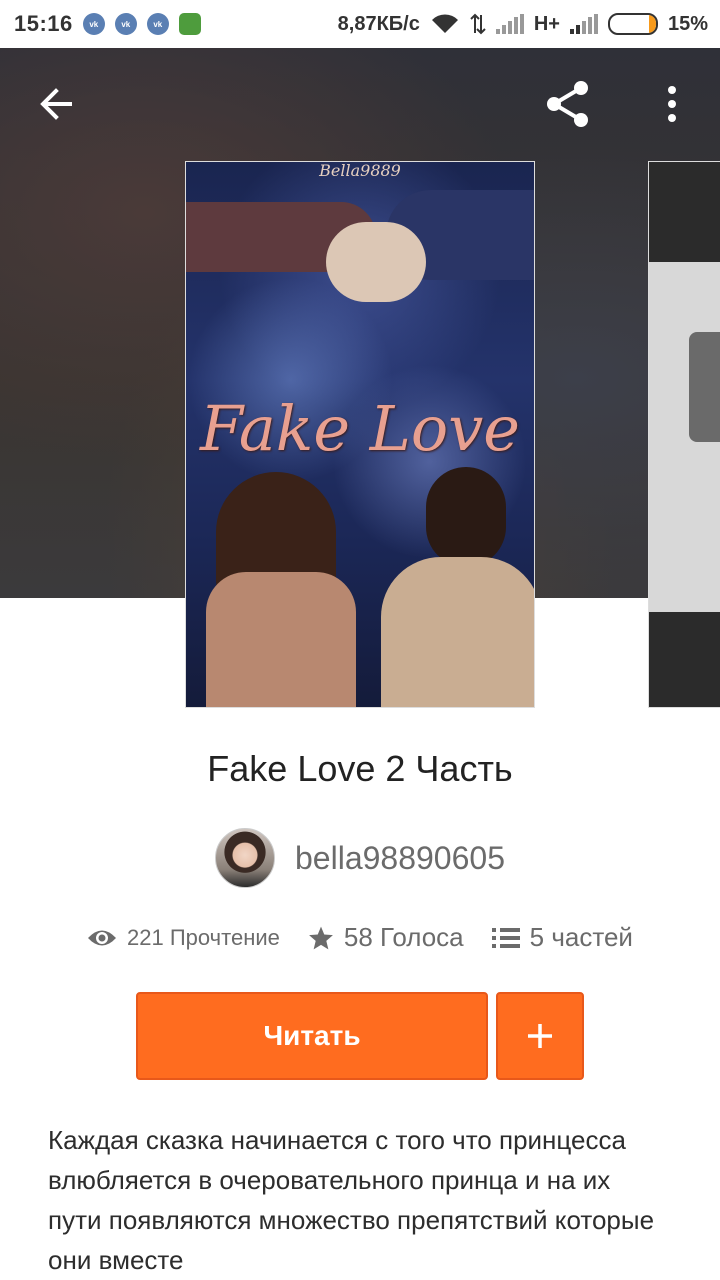 Image resolution: width=720 pixels, height=1280 pixels. I want to click on back-button, so click(56, 104).